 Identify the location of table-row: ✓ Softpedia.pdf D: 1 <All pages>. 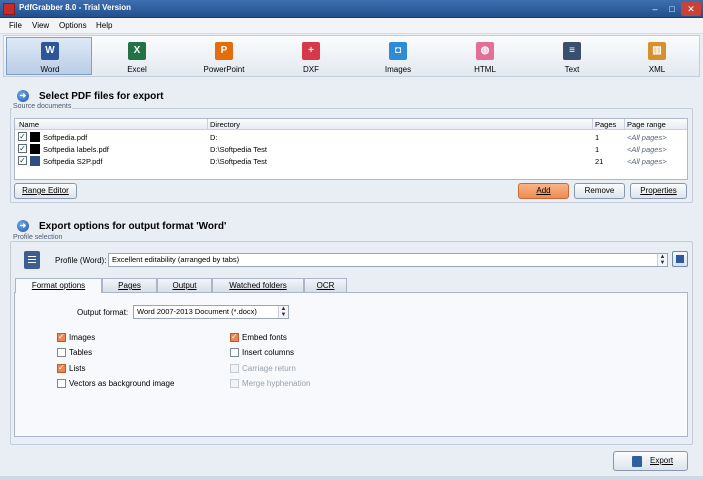
(351, 137).